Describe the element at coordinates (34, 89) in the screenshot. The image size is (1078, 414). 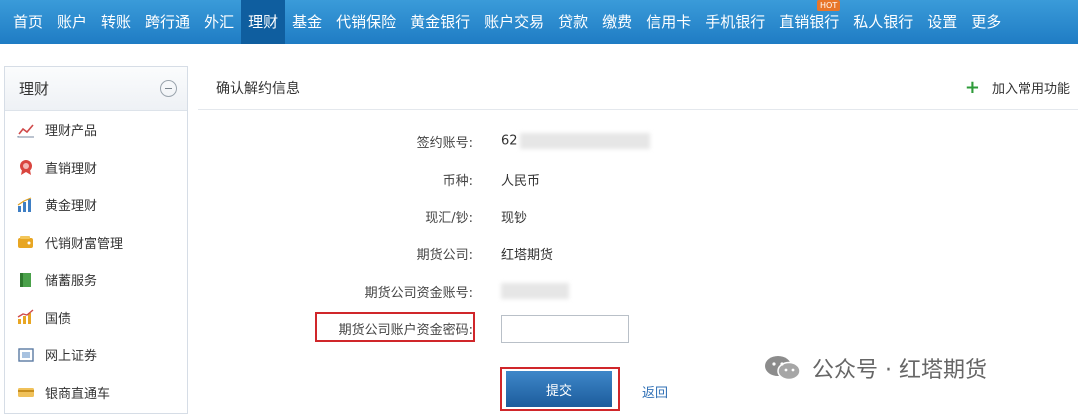
I see `sidebar-title: 理财` at that location.